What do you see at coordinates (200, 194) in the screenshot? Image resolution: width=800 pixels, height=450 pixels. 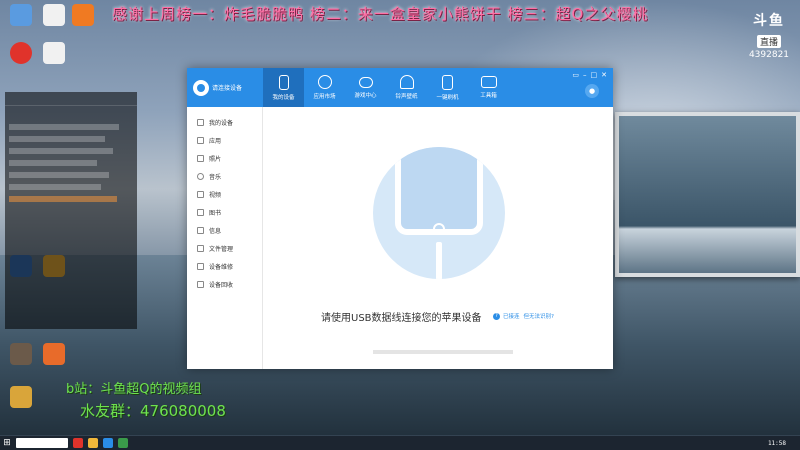 I see `video-icon` at bounding box center [200, 194].